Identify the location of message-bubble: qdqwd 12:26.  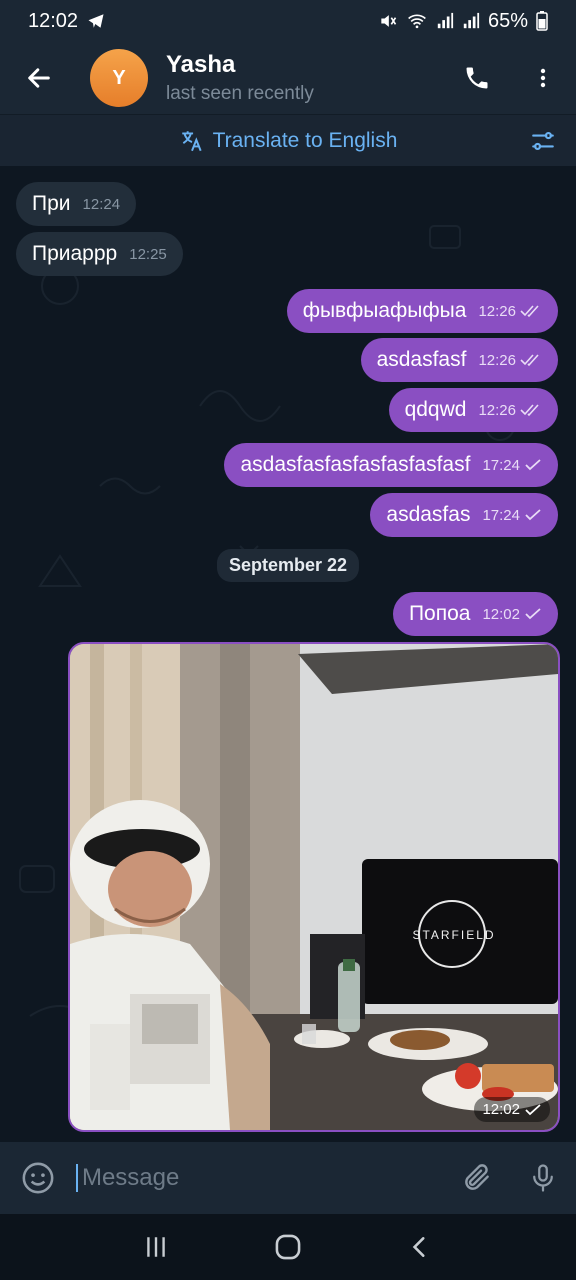
(473, 410).